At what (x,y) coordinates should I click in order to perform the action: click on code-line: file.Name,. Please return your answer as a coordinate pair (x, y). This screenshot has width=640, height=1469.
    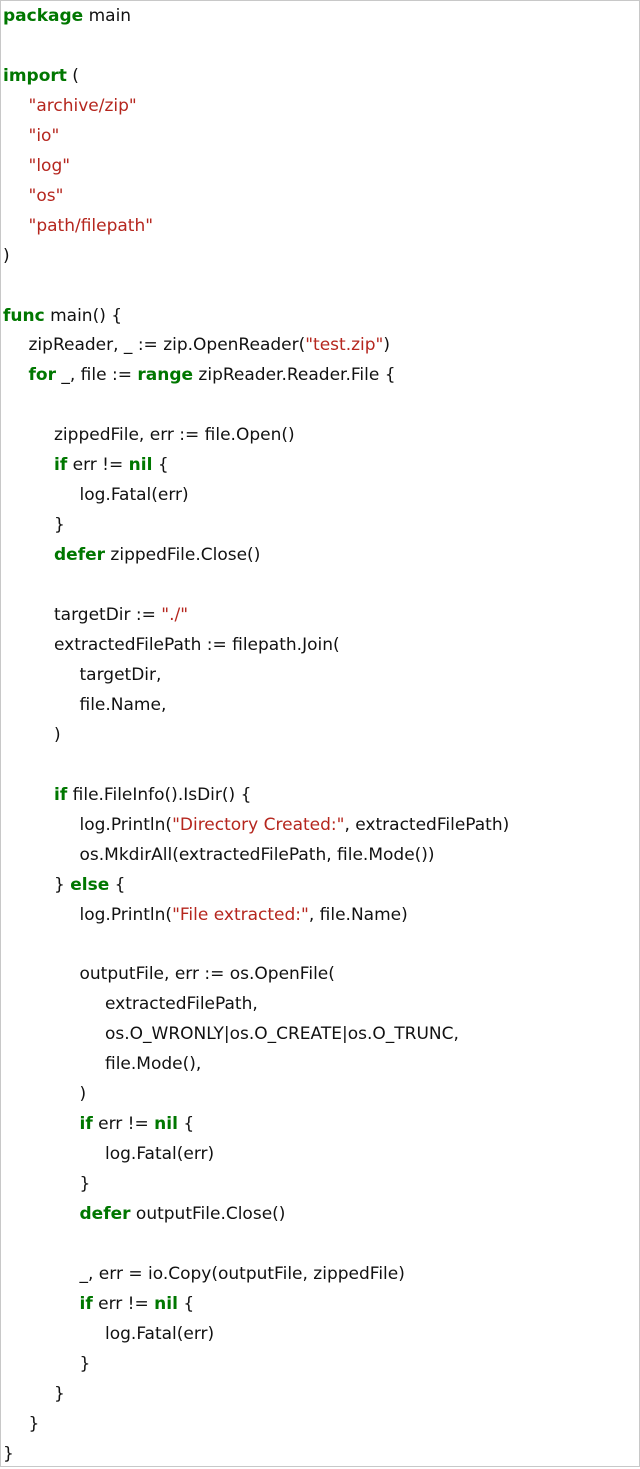
    Looking at the image, I should click on (123, 705).